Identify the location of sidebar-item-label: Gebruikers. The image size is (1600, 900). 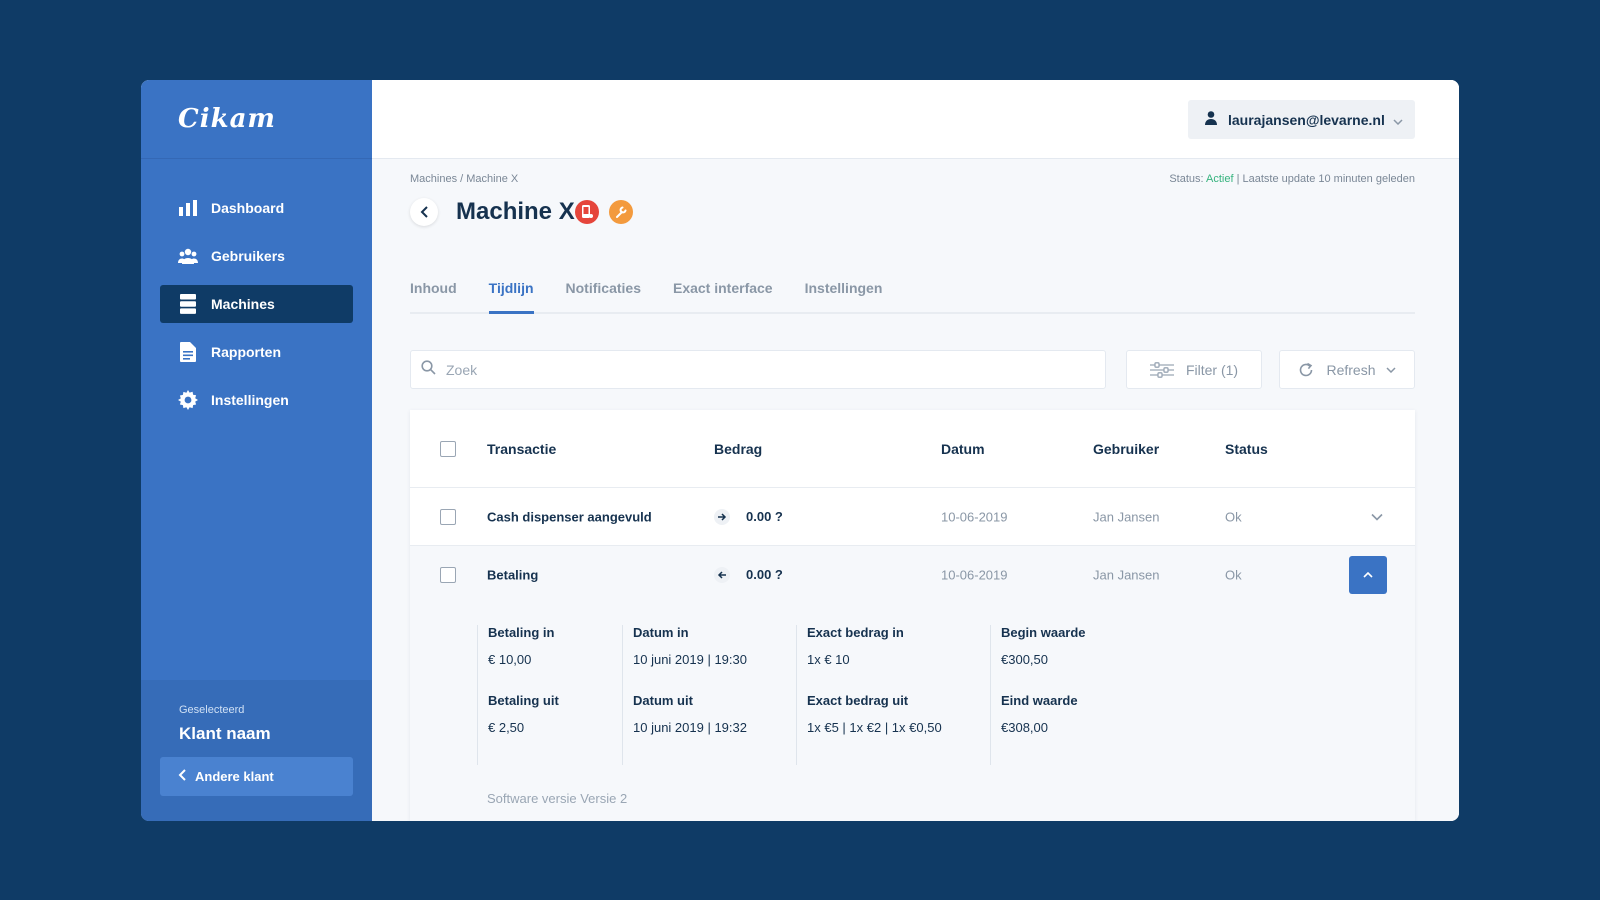
(248, 256).